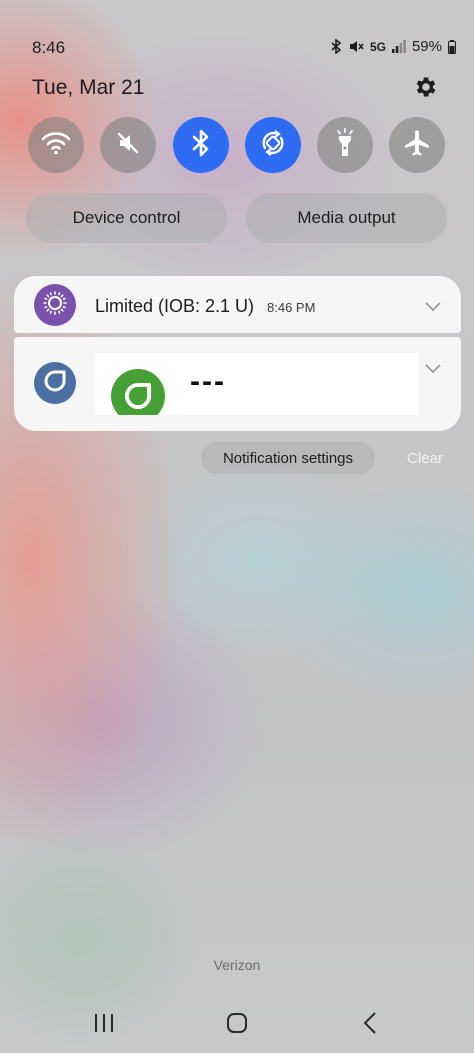 This screenshot has width=474, height=1053. I want to click on navigation-bar, so click(237, 1026).